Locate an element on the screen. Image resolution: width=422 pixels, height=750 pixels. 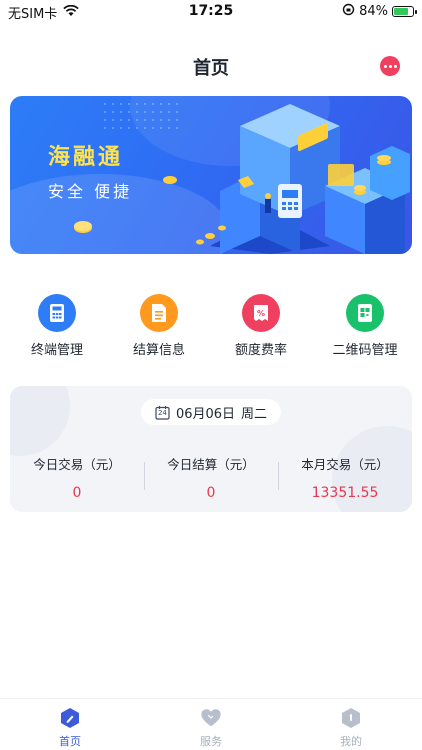
quick-item-qrcode: 二维码管理 is located at coordinates (365, 326).